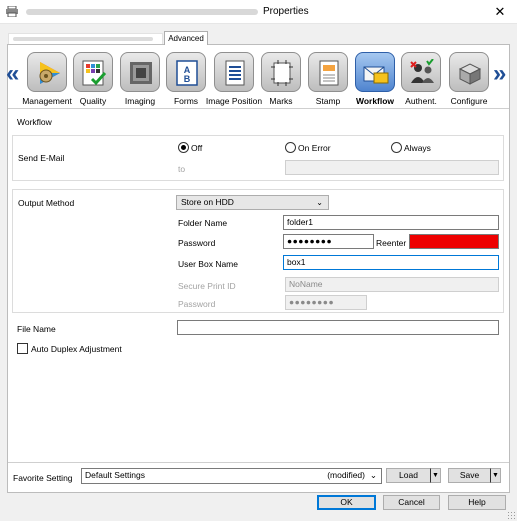 This screenshot has width=517, height=521. Describe the element at coordinates (235, 73) in the screenshot. I see `image-position-icon` at that location.